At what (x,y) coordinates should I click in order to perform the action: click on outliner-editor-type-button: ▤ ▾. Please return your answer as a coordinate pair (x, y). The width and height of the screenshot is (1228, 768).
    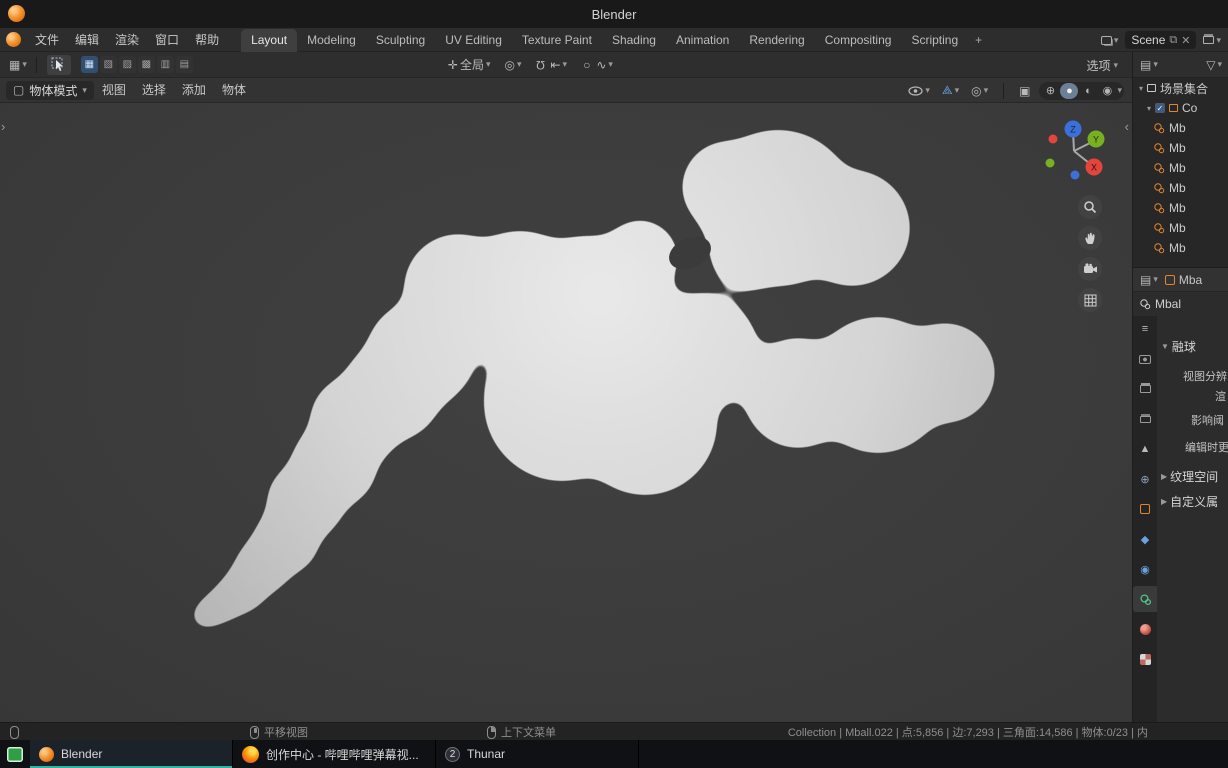
    Looking at the image, I should click on (1149, 65).